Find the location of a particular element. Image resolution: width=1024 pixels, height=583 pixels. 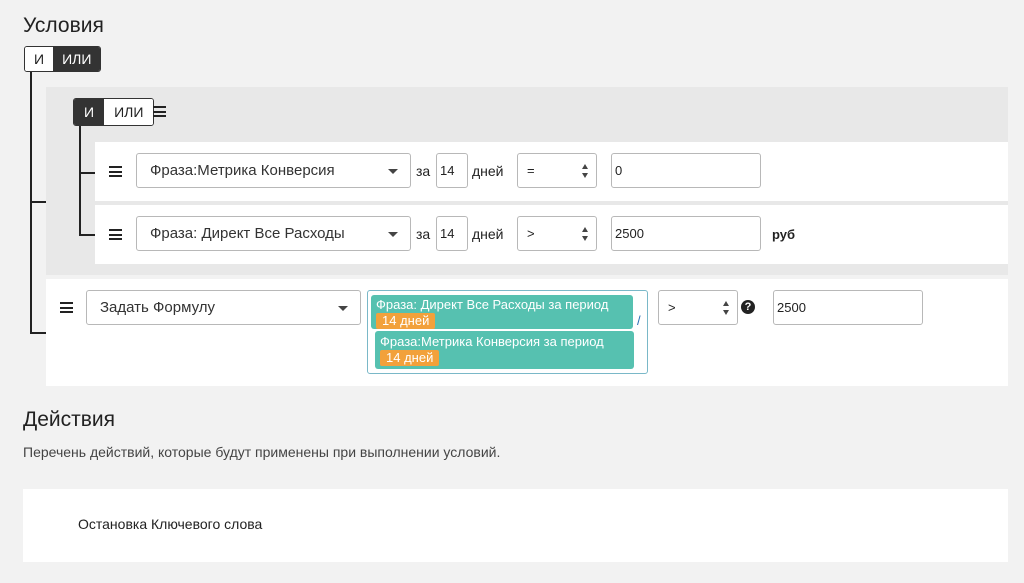

chip-text: Фраза:Метрика Конверсия за период is located at coordinates (492, 341).